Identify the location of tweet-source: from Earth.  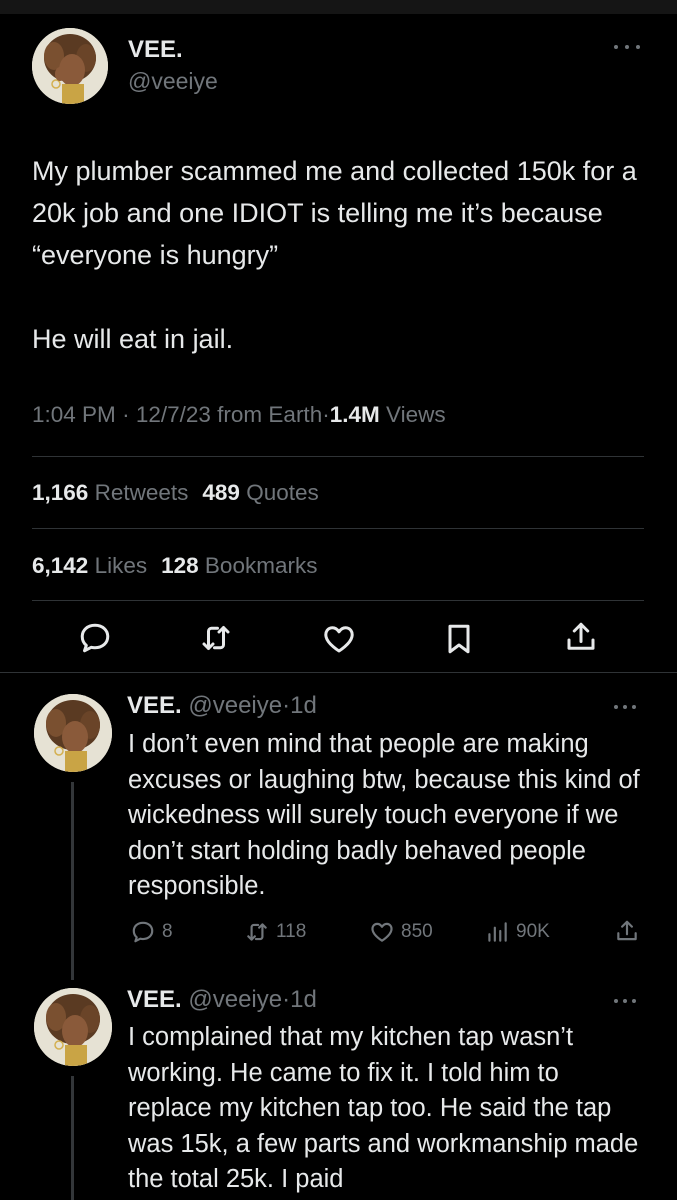
(270, 414).